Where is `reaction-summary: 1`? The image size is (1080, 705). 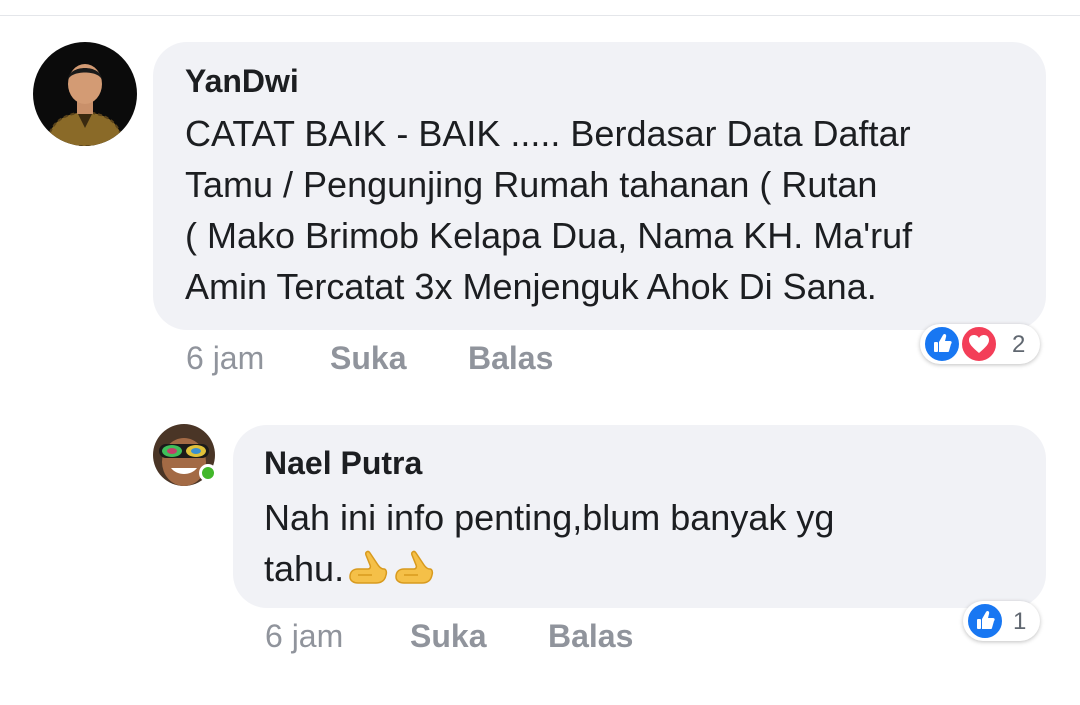 reaction-summary: 1 is located at coordinates (1001, 621).